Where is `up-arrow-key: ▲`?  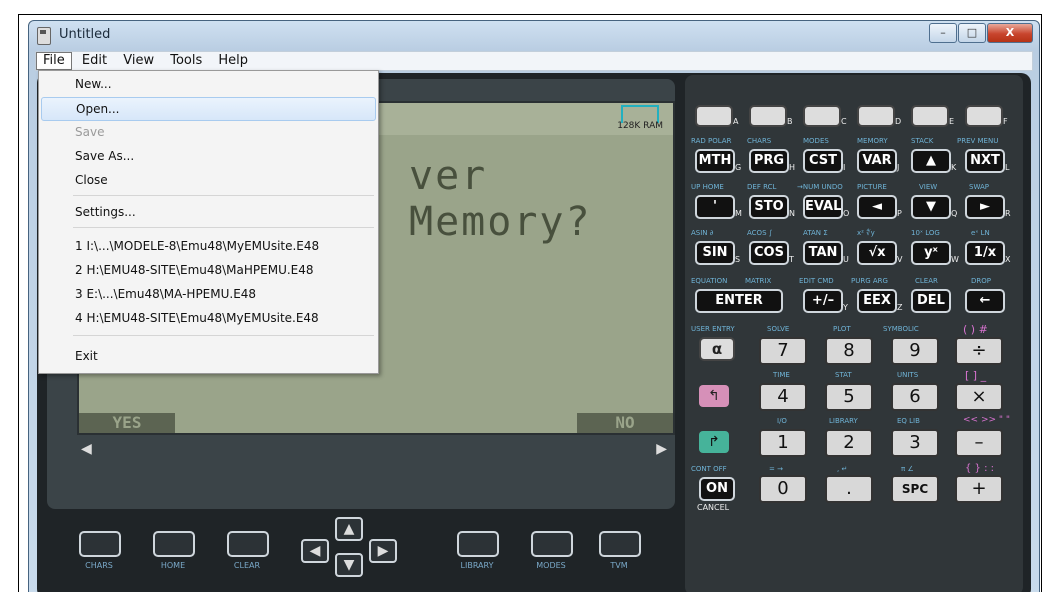 up-arrow-key: ▲ is located at coordinates (349, 529).